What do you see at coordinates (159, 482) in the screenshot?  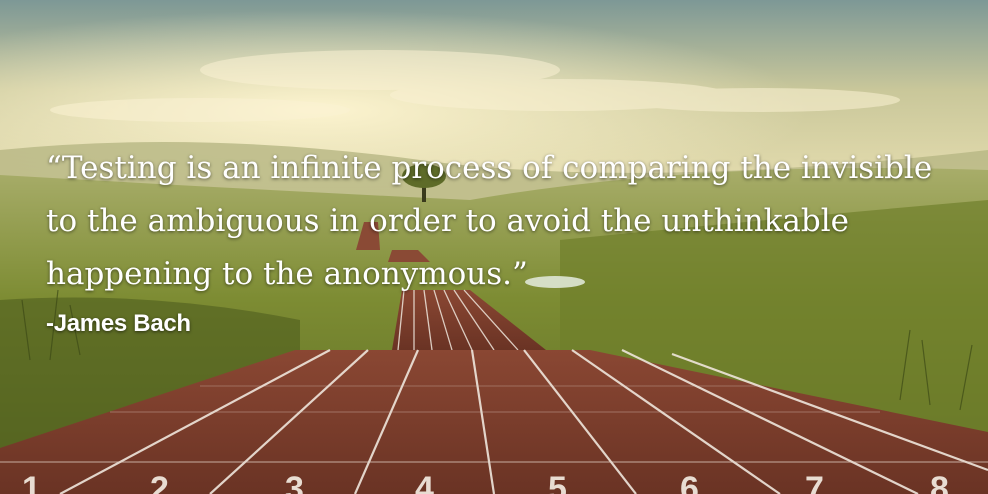 I see `lane-number: 2` at bounding box center [159, 482].